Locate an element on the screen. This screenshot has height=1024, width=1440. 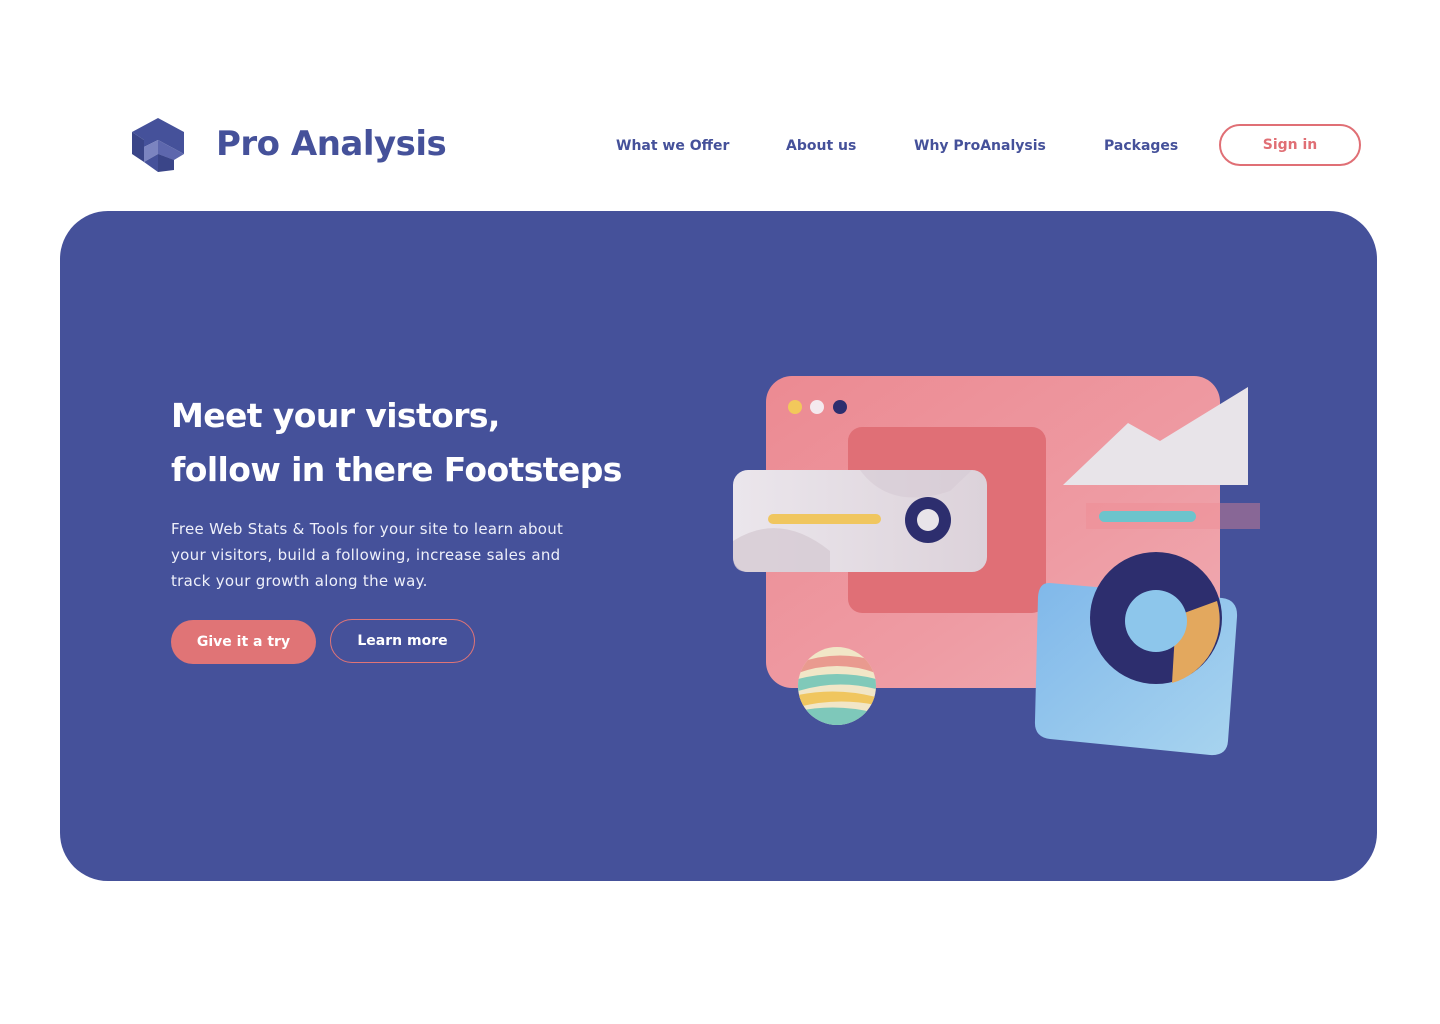
brand-name: Pro Analysis is located at coordinates (331, 144).